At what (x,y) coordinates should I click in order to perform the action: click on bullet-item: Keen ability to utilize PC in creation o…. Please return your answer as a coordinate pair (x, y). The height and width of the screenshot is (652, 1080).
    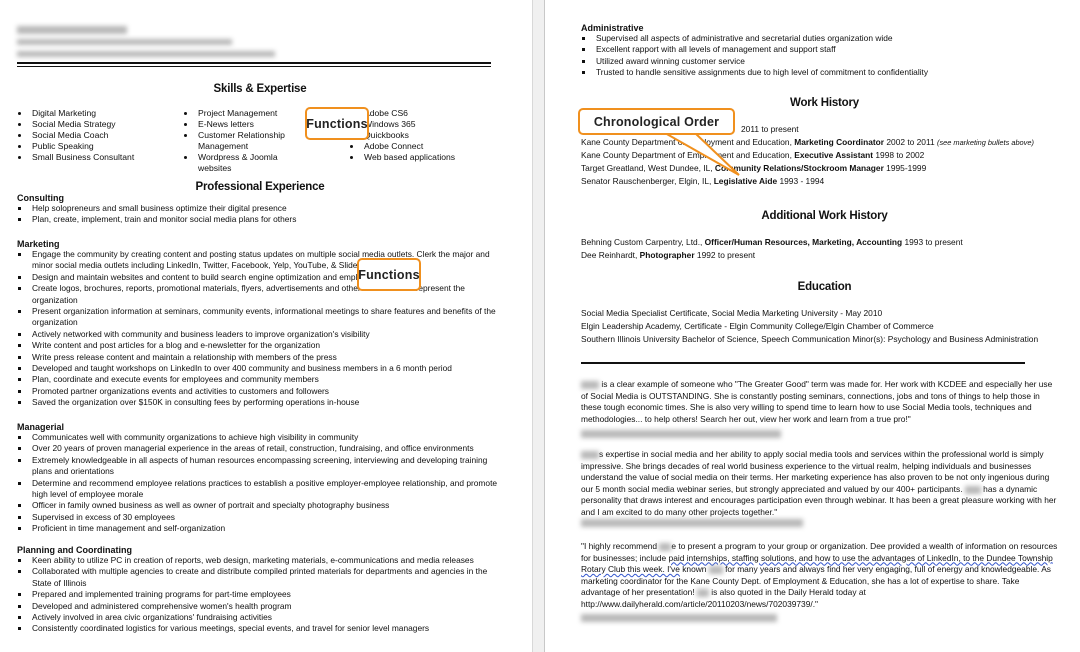
    Looking at the image, I should click on (262, 560).